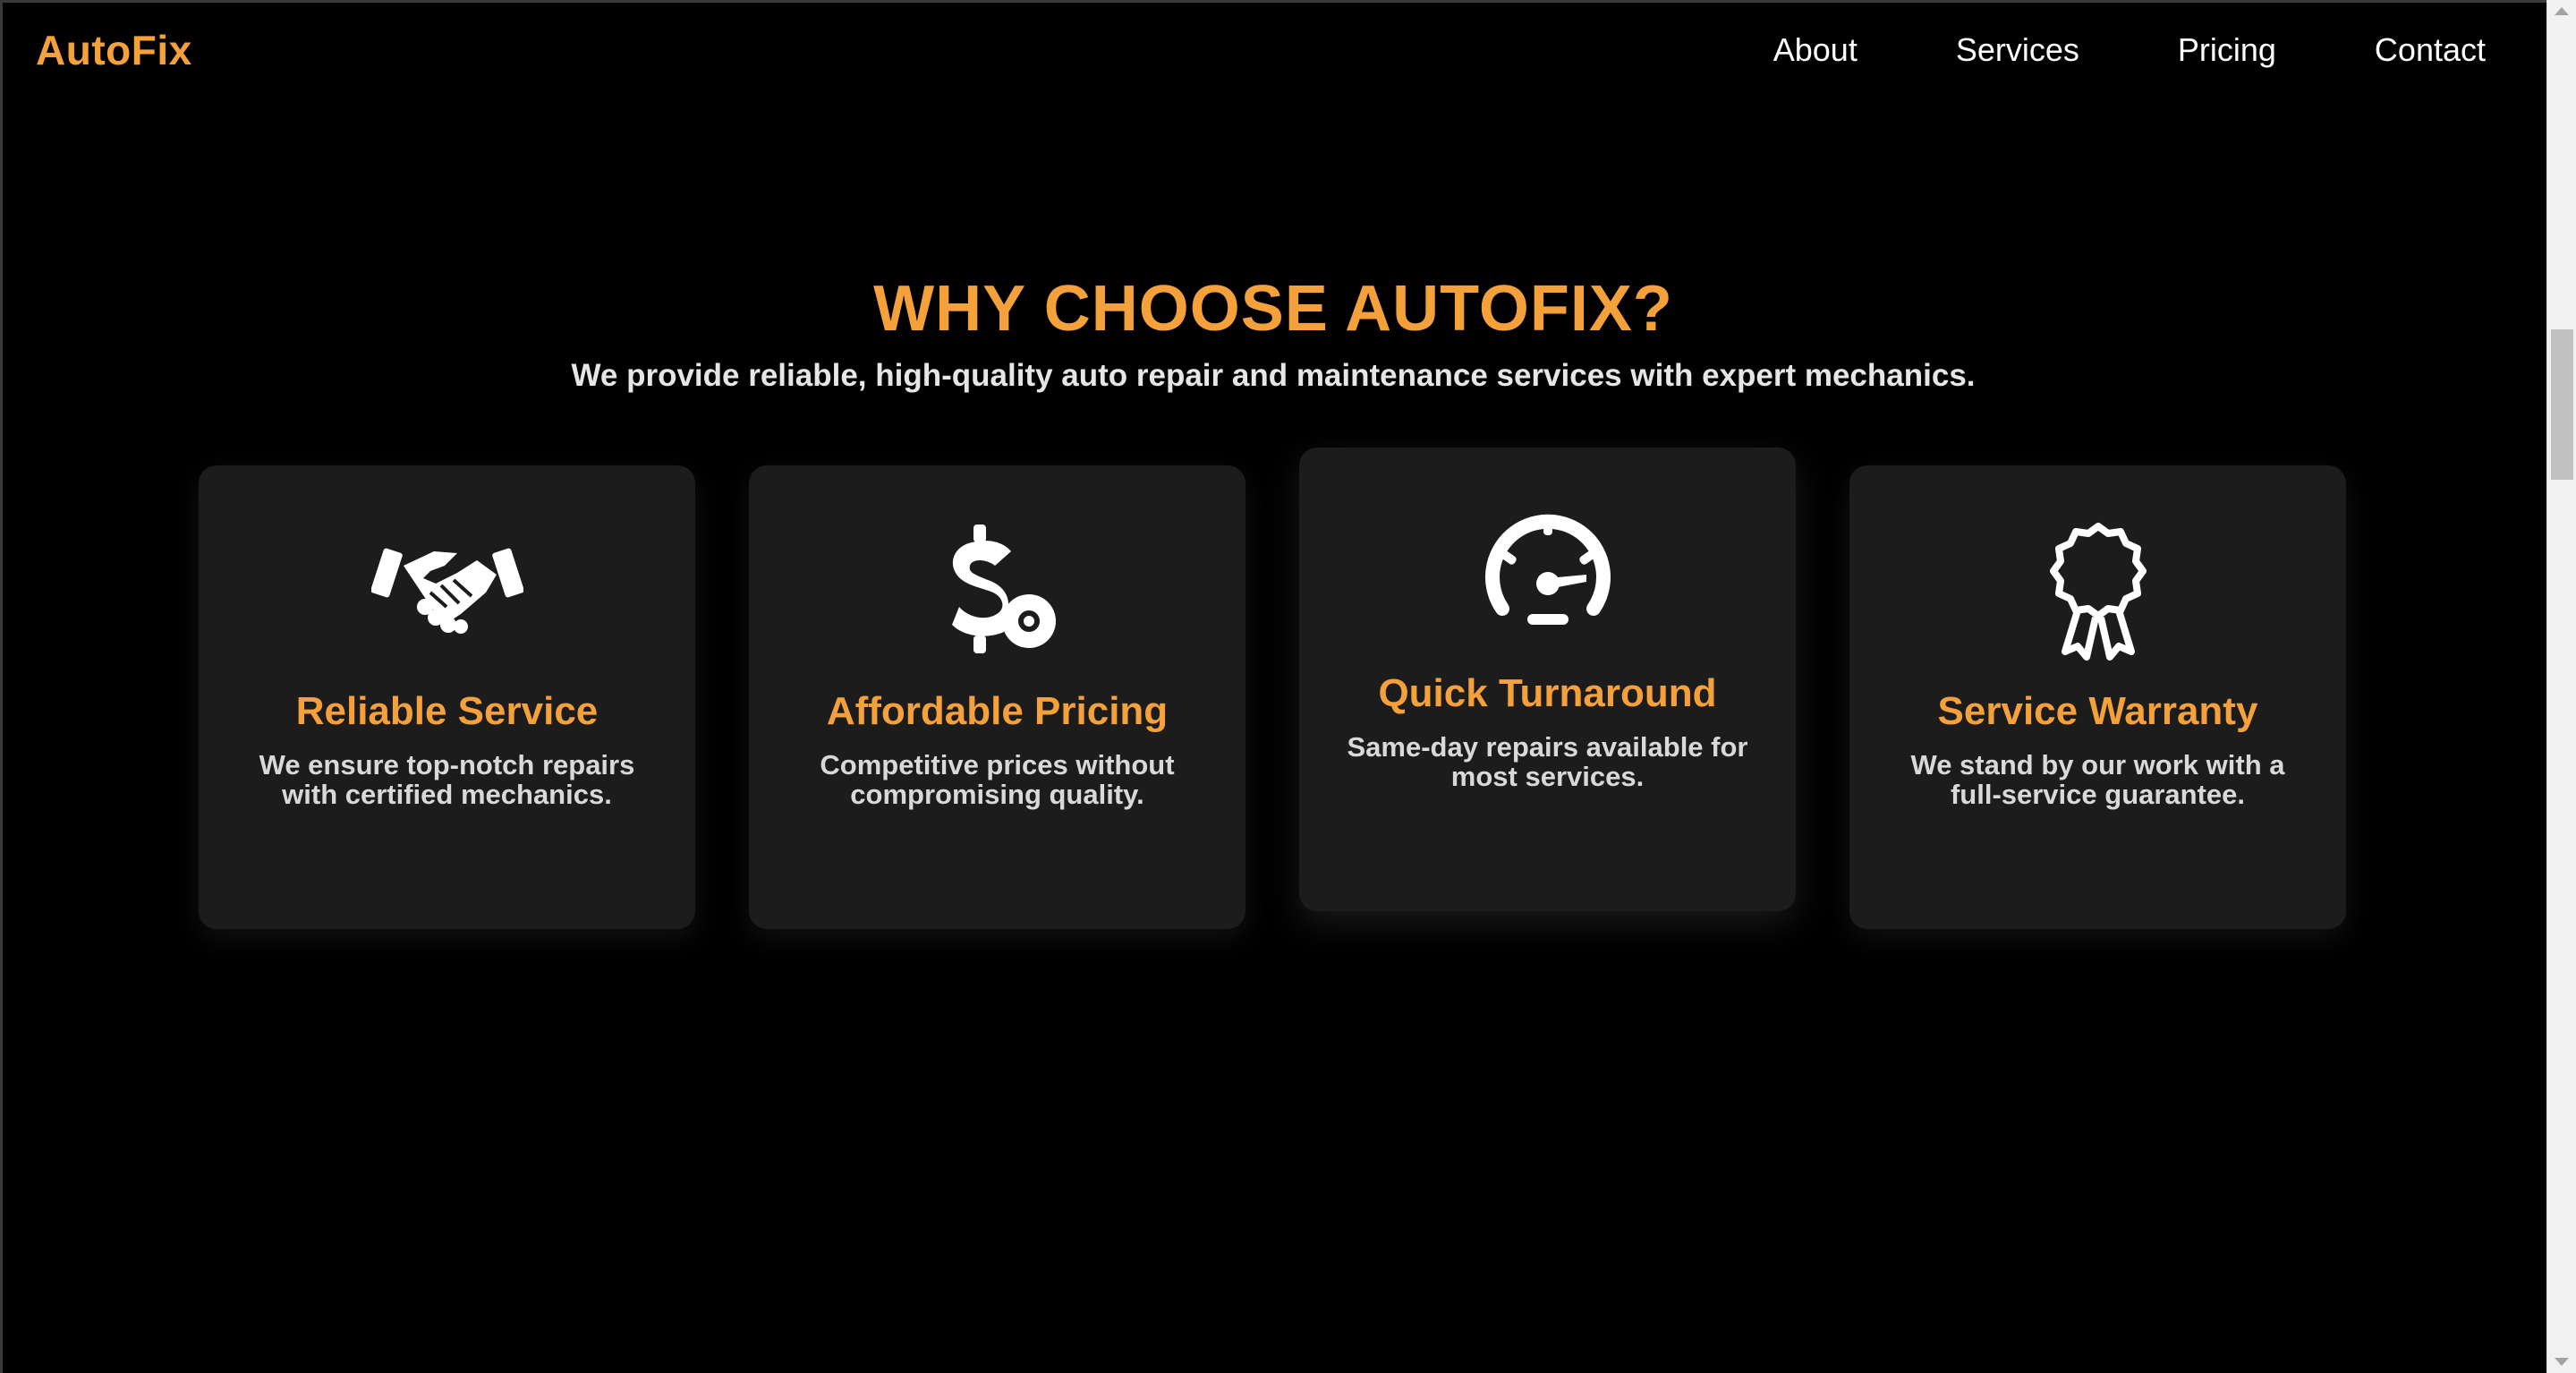  What do you see at coordinates (1273, 309) in the screenshot?
I see `section-heading: WHY CHOOSE AUTOFIX?` at bounding box center [1273, 309].